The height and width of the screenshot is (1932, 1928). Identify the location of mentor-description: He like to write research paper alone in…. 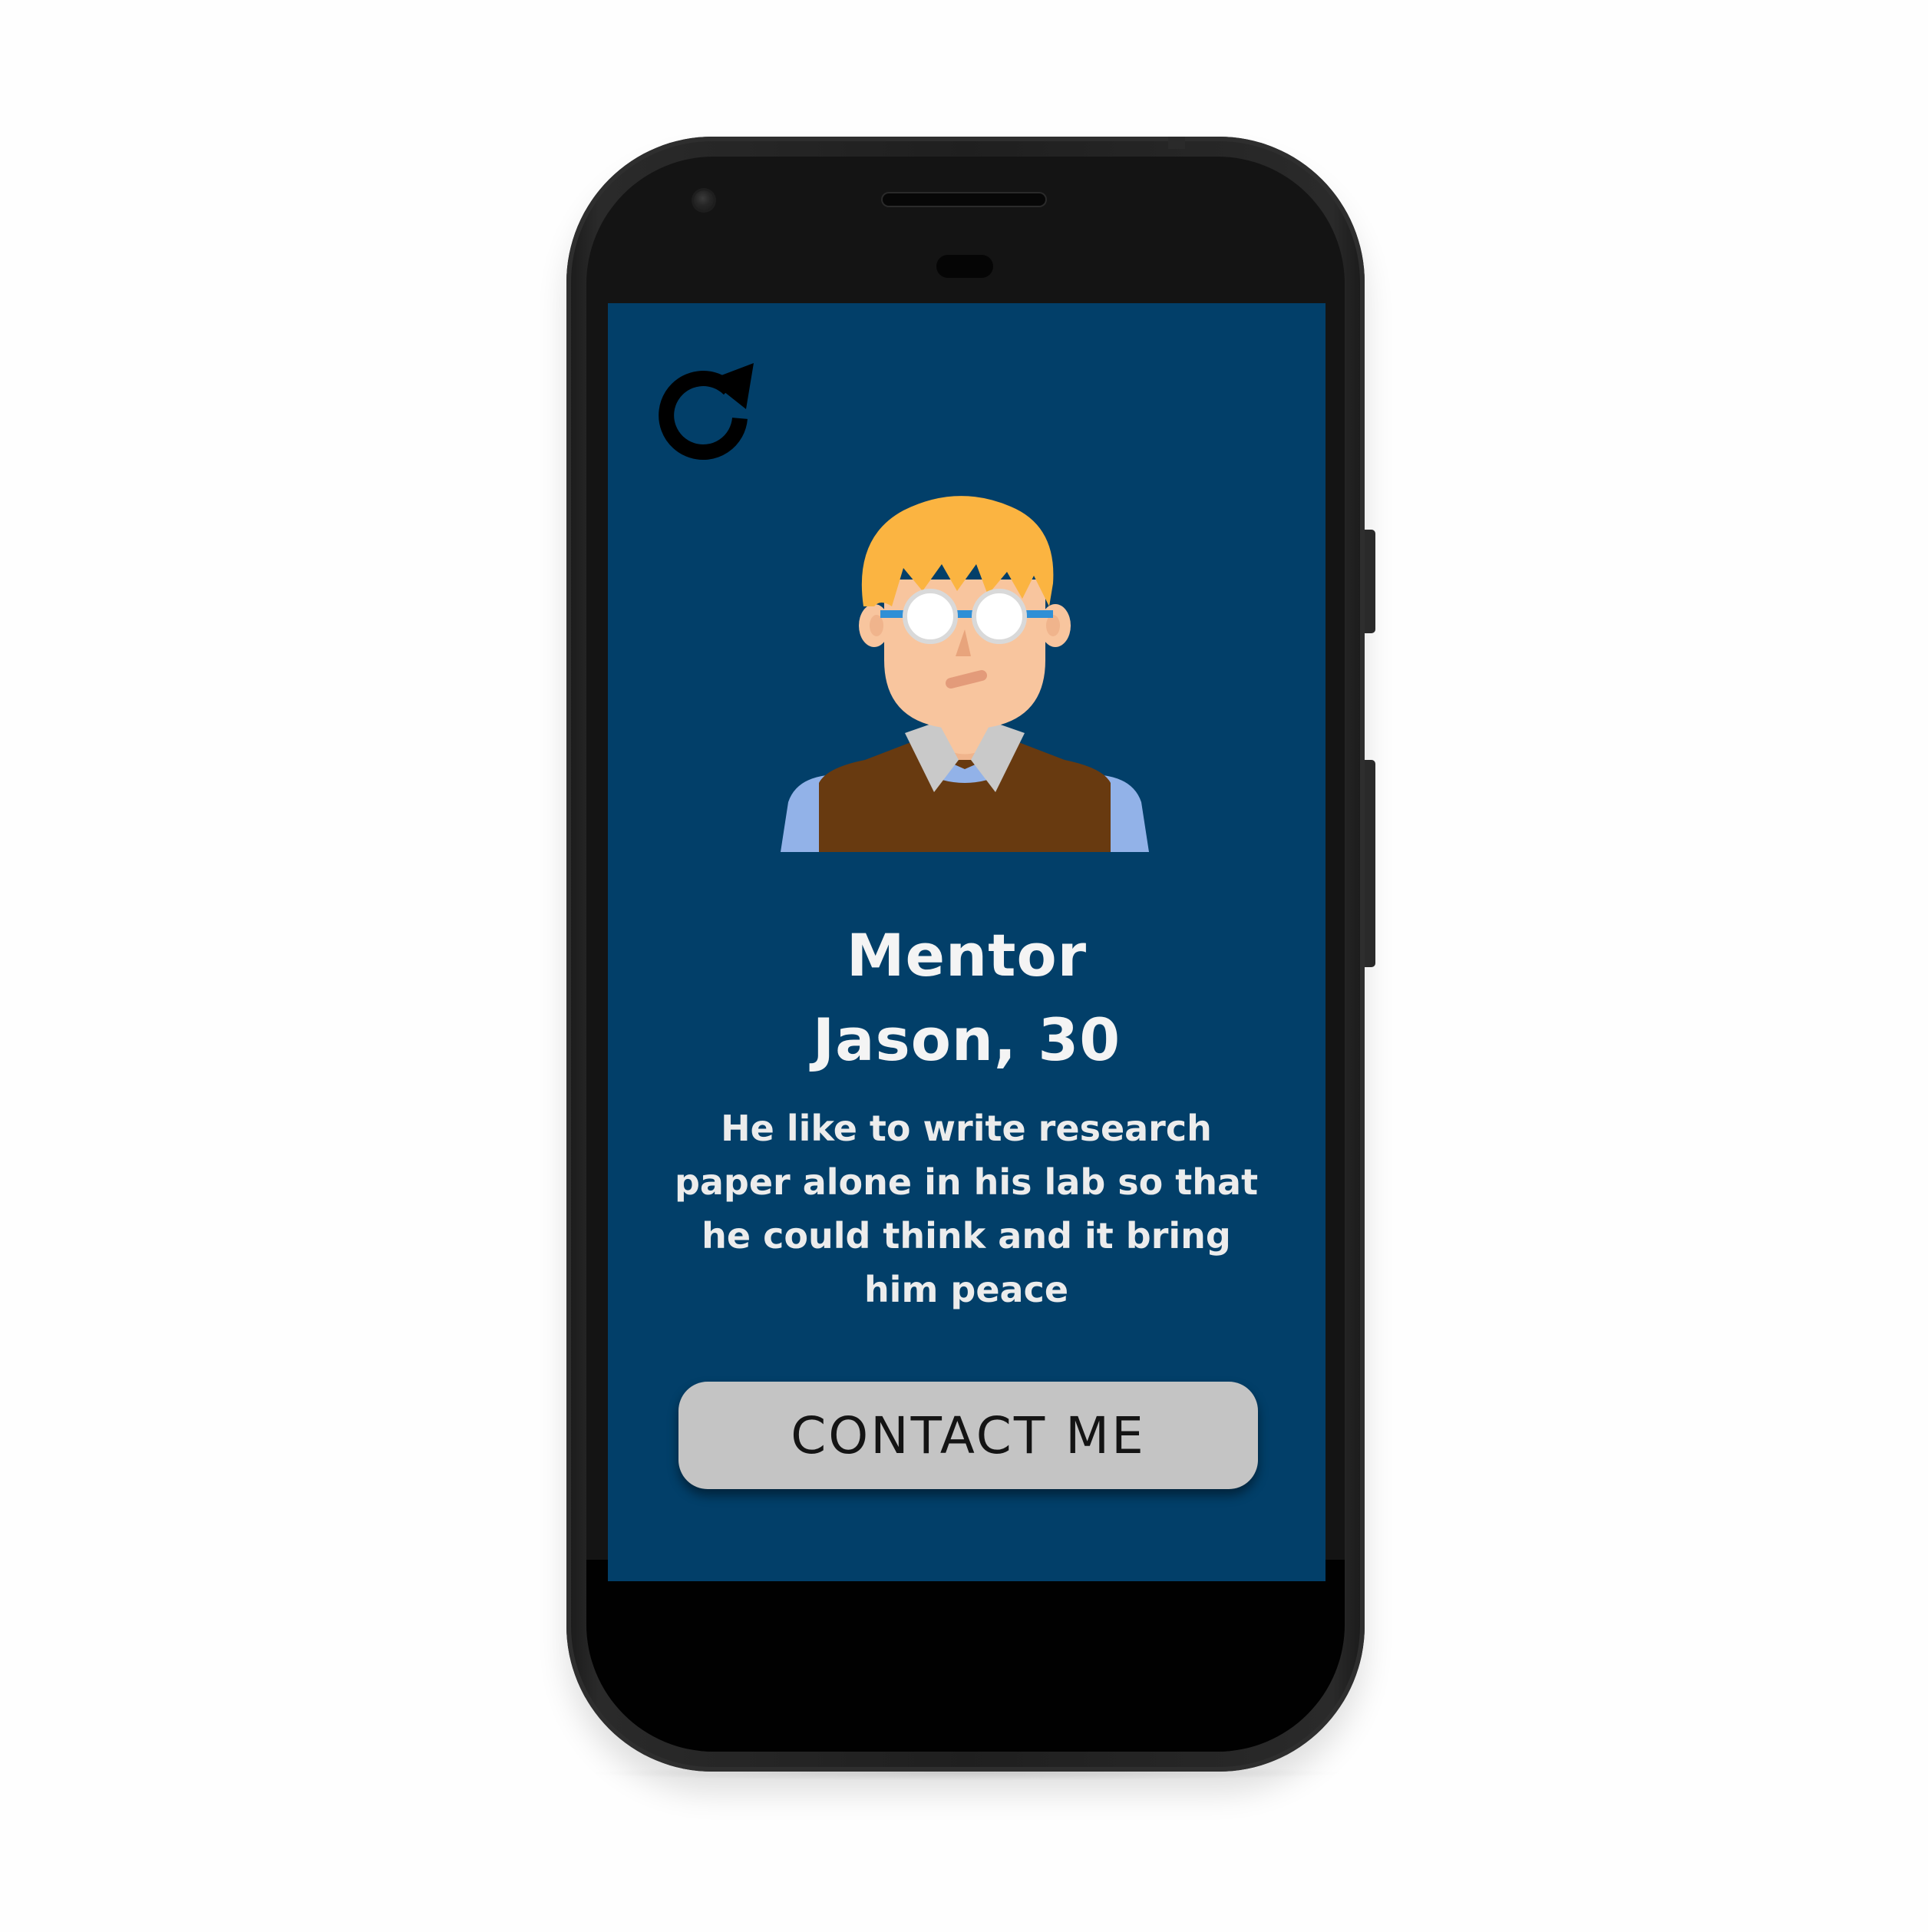
(967, 1209).